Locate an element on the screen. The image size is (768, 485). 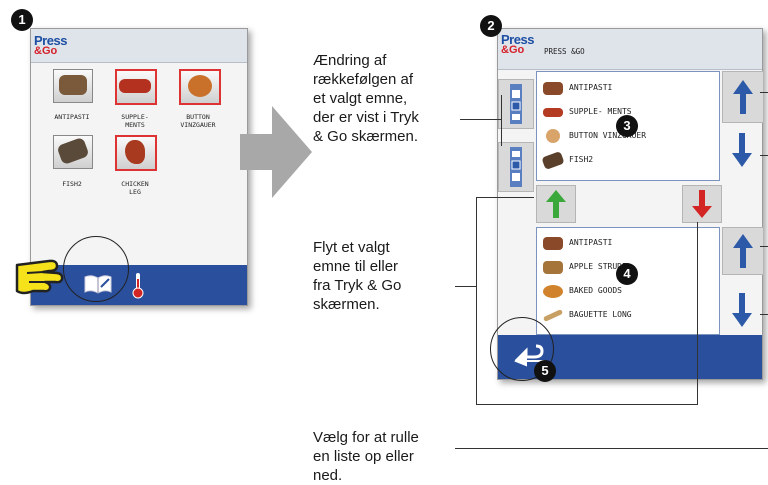
move-item-up-button is located at coordinates (516, 104).